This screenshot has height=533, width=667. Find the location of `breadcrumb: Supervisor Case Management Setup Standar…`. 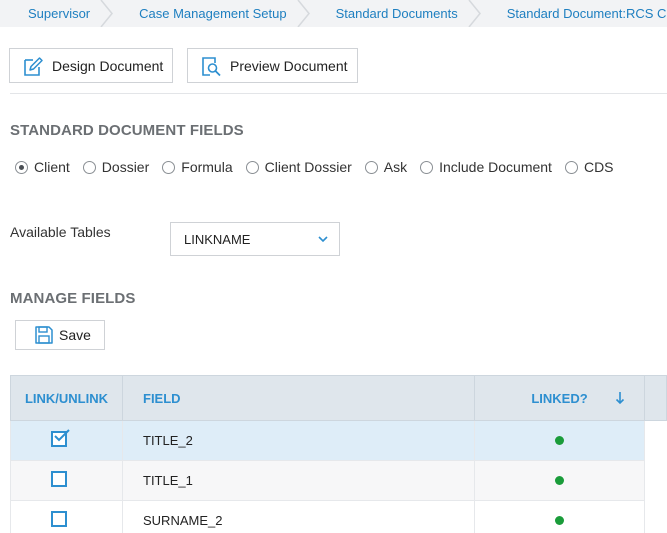

breadcrumb: Supervisor Case Management Setup Standar… is located at coordinates (333, 13).